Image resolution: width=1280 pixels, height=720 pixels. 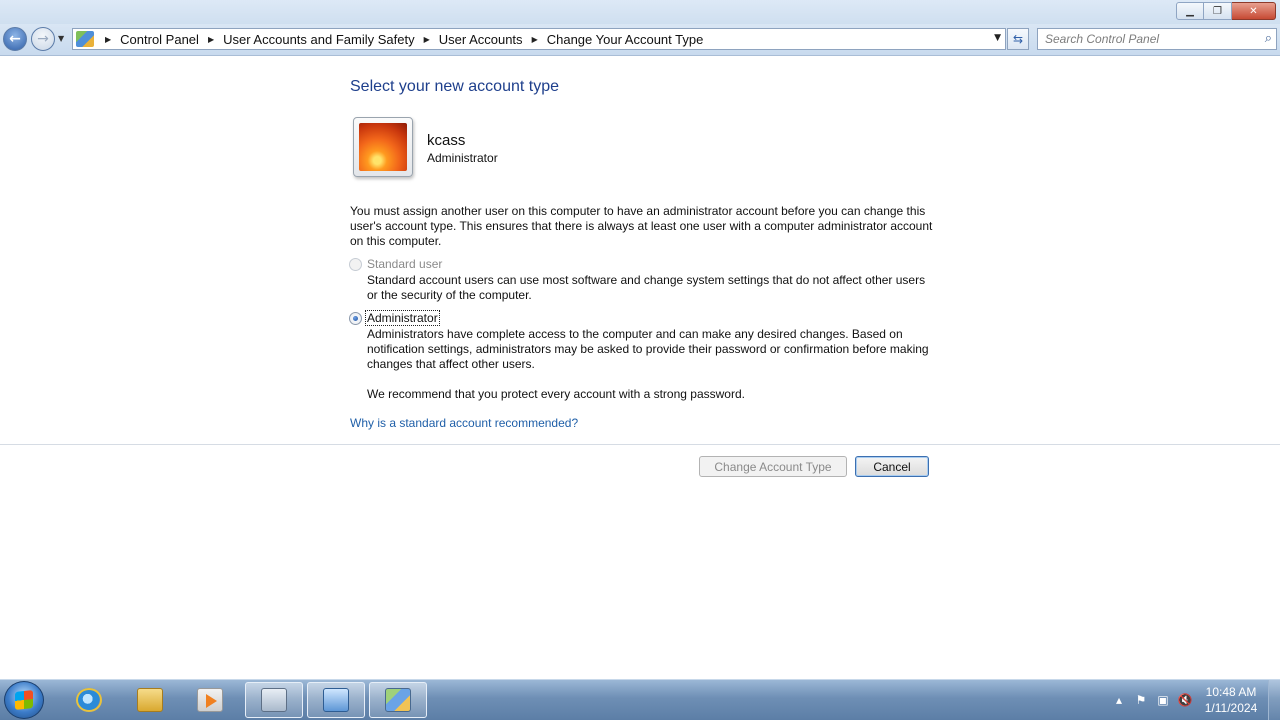 I want to click on administrator-option: Administrator, so click(x=394, y=318).